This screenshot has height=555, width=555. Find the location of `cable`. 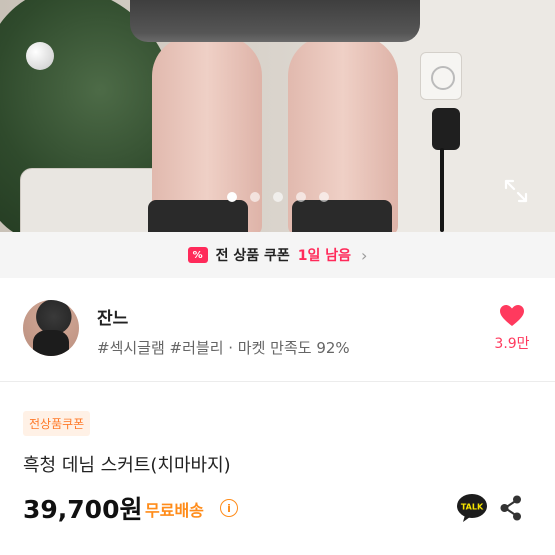

cable is located at coordinates (442, 190).